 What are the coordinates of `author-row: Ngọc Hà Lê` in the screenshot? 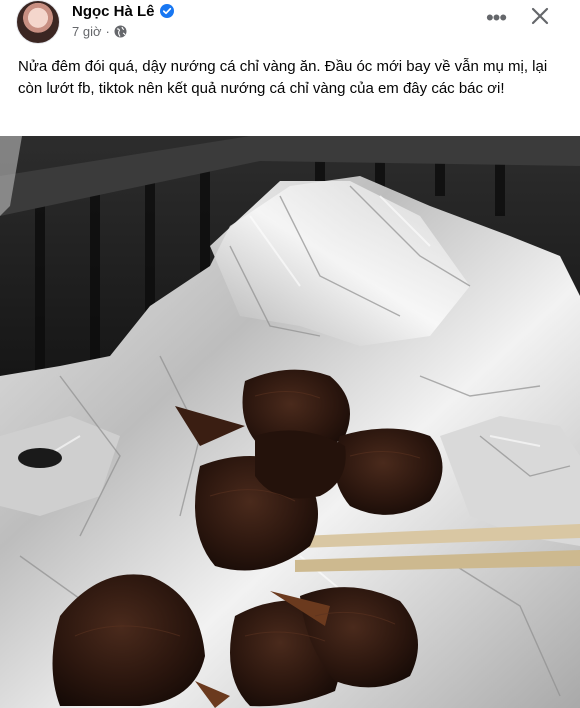 It's located at (123, 11).